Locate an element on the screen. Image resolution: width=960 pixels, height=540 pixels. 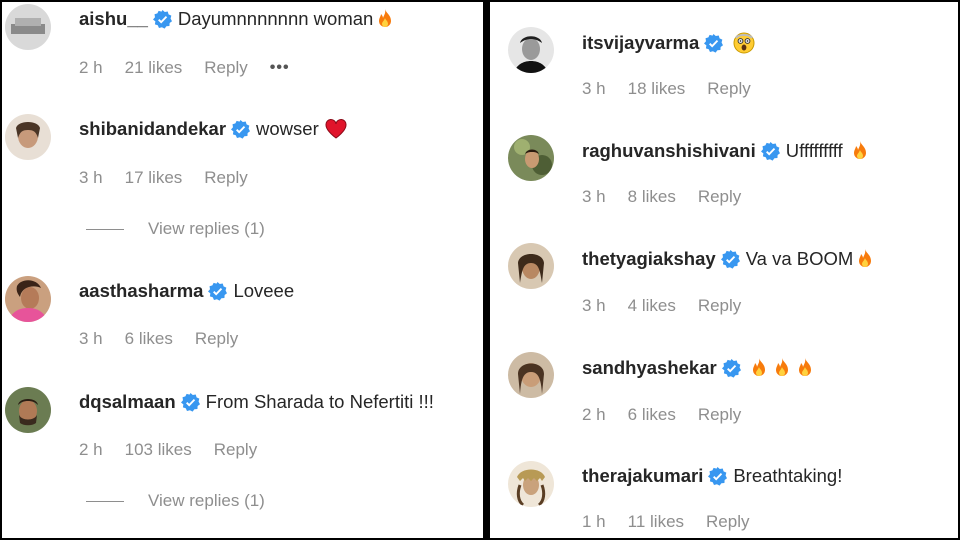
username: aishu__ is located at coordinates (113, 19).